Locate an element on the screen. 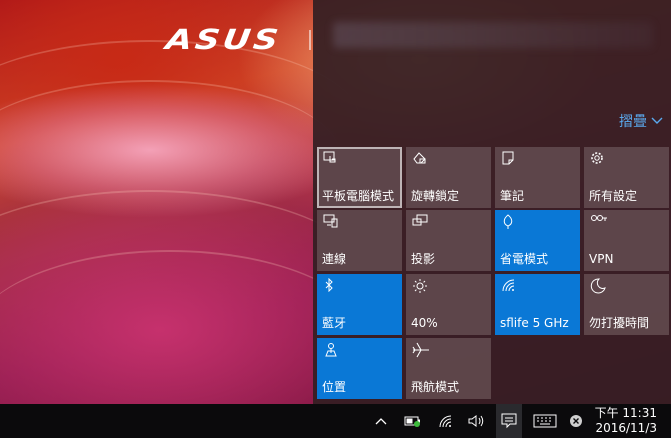 This screenshot has height=438, width=671. gear-icon is located at coordinates (597, 158).